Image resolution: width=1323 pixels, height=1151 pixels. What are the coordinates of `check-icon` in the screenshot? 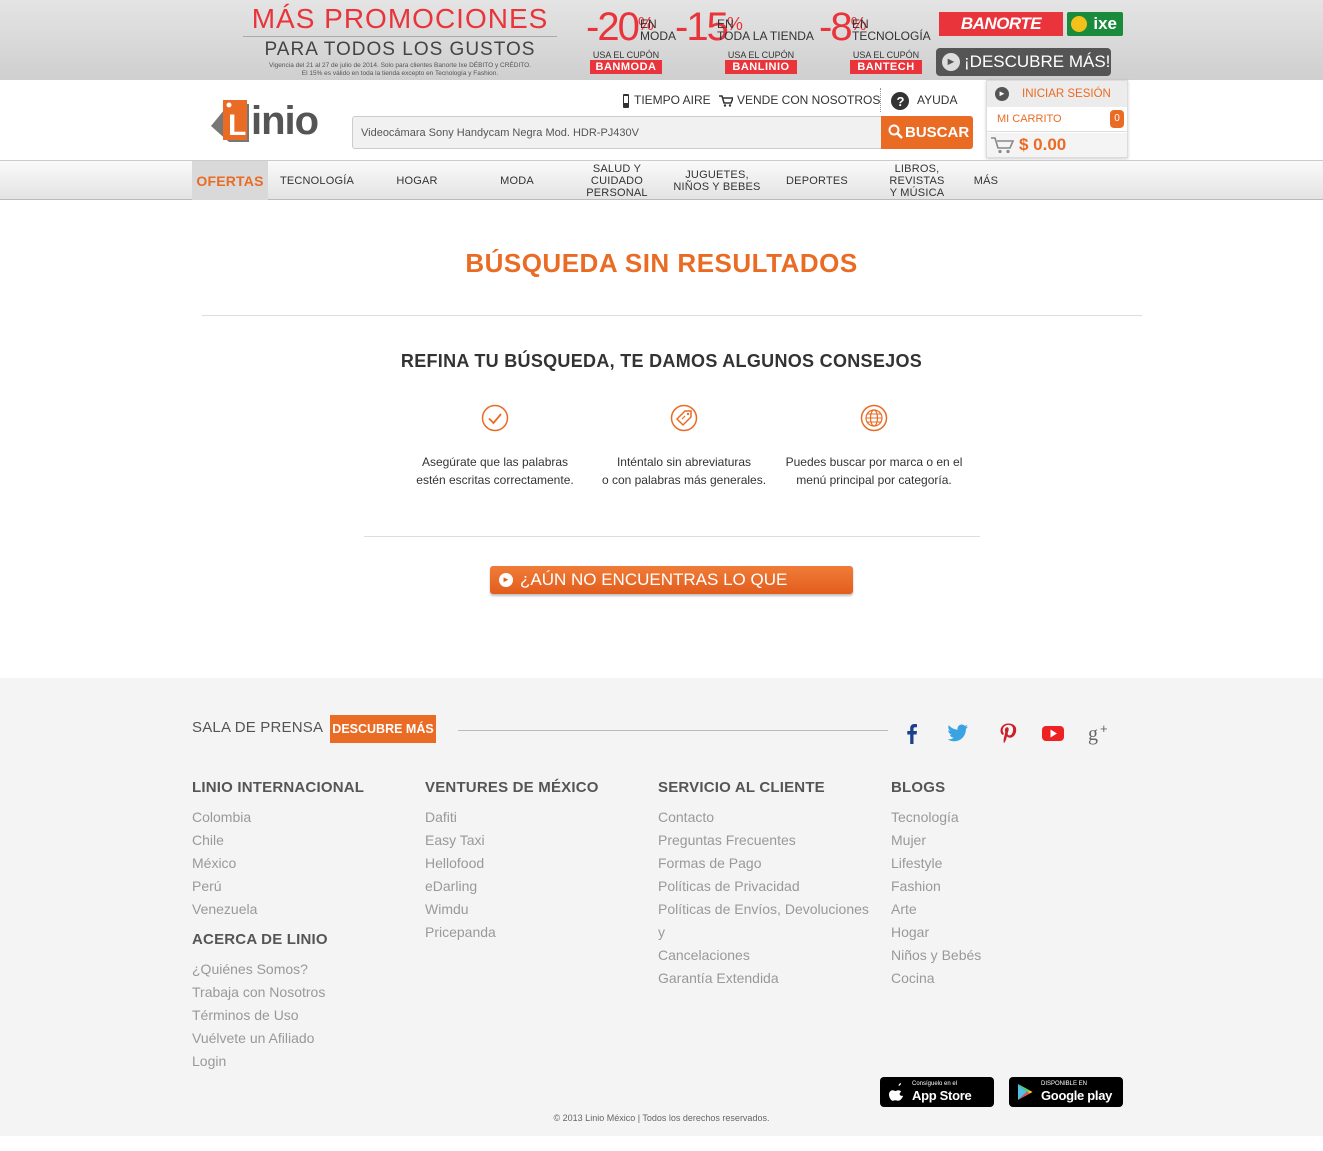 It's located at (495, 418).